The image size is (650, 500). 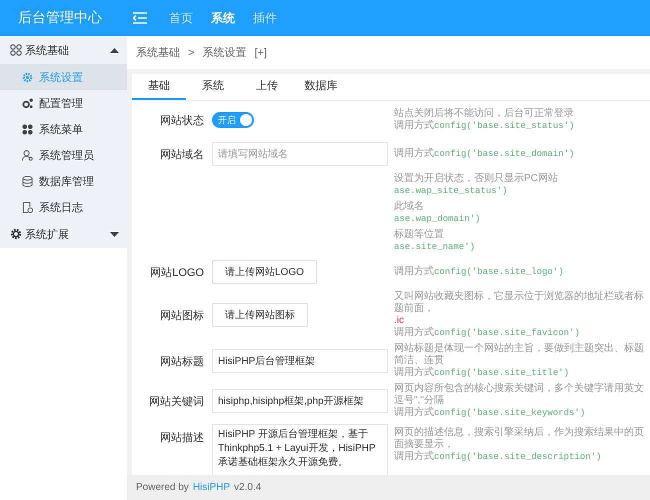 What do you see at coordinates (519, 438) in the screenshot?
I see `field-hint: 网页的描述信息，搜索引擎采纳后，作为搜索结果中的页面摘要显示，` at bounding box center [519, 438].